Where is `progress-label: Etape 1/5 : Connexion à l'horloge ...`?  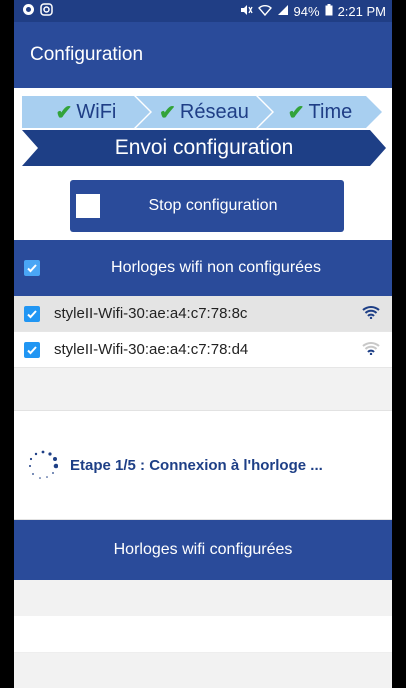
progress-label: Etape 1/5 : Connexion à l'horloge ... is located at coordinates (196, 465).